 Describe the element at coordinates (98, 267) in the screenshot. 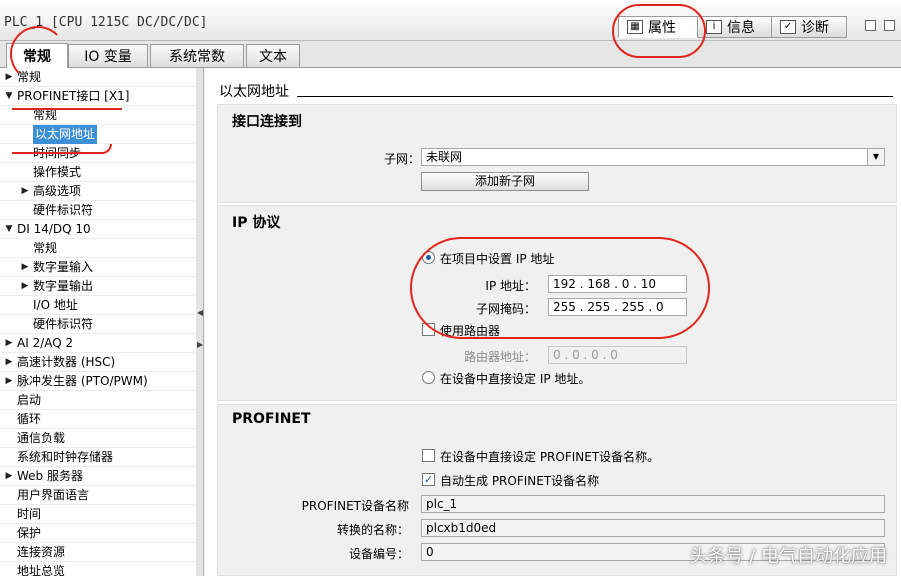

I see `tree-item: ▶ 数字量输入` at that location.